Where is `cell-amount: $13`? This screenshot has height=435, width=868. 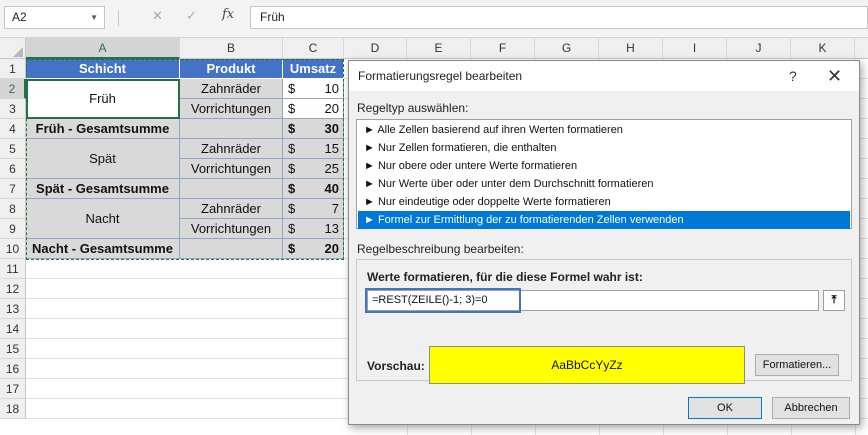 cell-amount: $13 is located at coordinates (313, 229).